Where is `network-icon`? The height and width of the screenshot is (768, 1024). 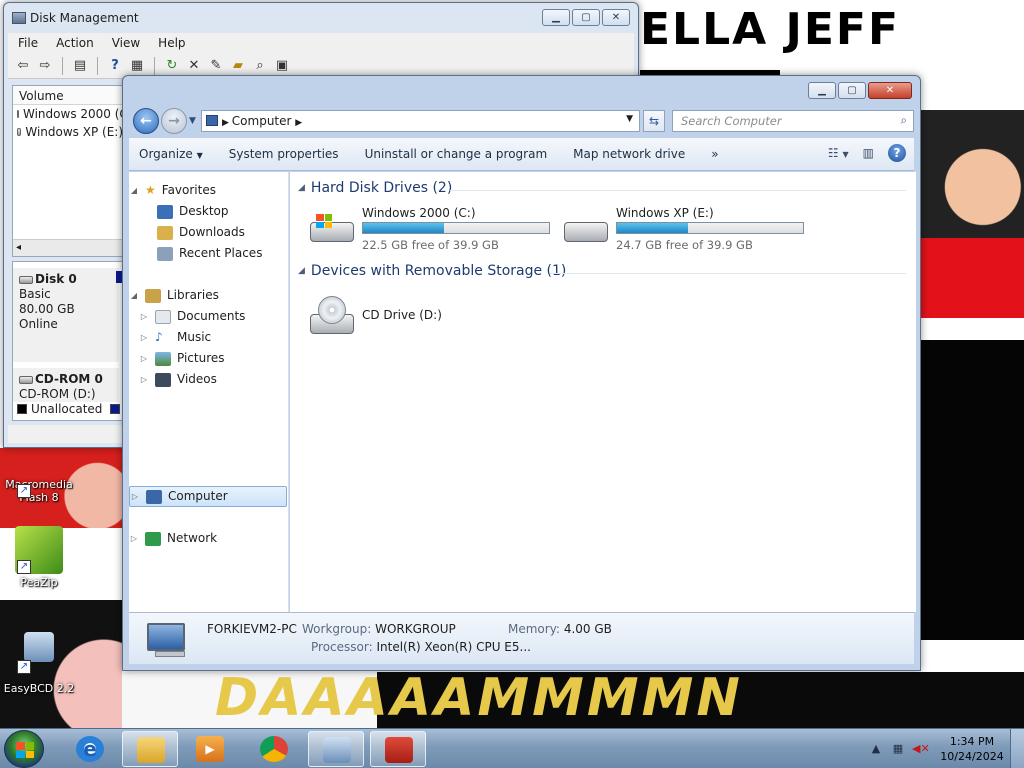
network-icon is located at coordinates (153, 538).